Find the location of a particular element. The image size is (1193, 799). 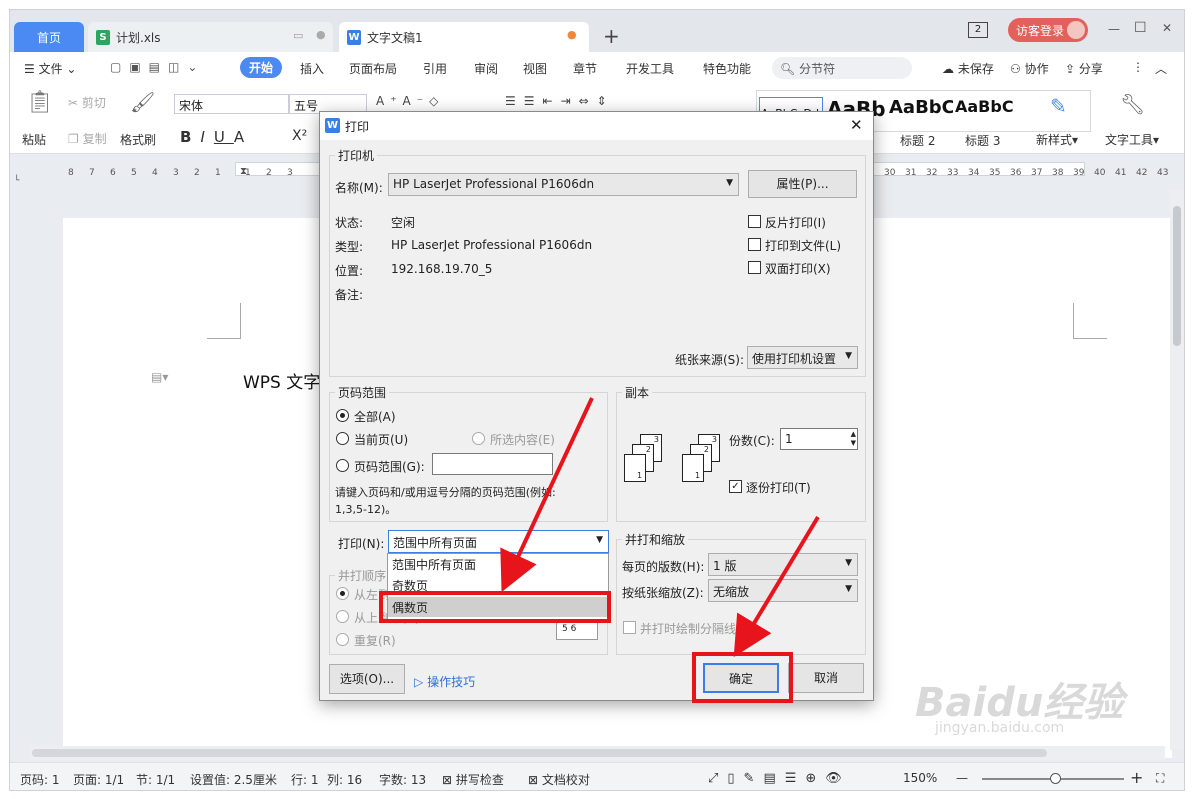

arrow-to-even-pages is located at coordinates (547, 495).